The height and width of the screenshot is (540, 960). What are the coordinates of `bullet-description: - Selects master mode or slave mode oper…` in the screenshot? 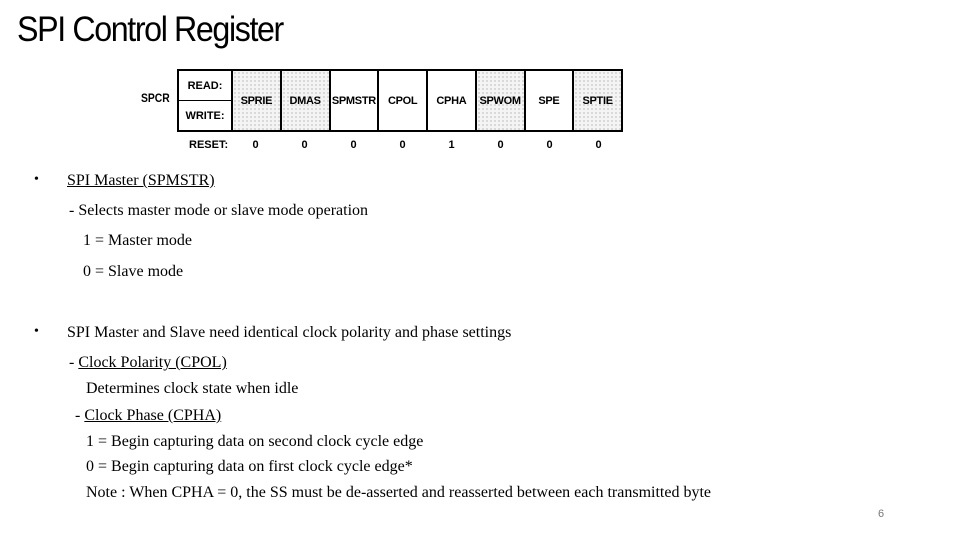 It's located at (219, 210).